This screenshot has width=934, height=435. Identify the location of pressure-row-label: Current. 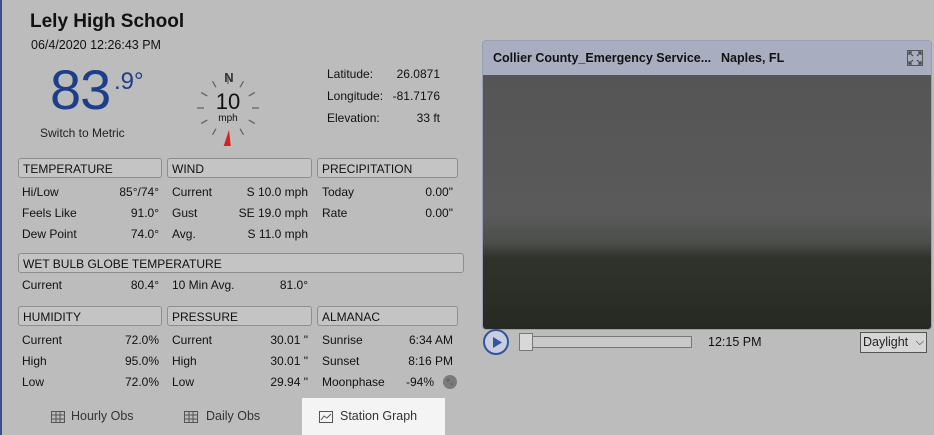
(192, 340).